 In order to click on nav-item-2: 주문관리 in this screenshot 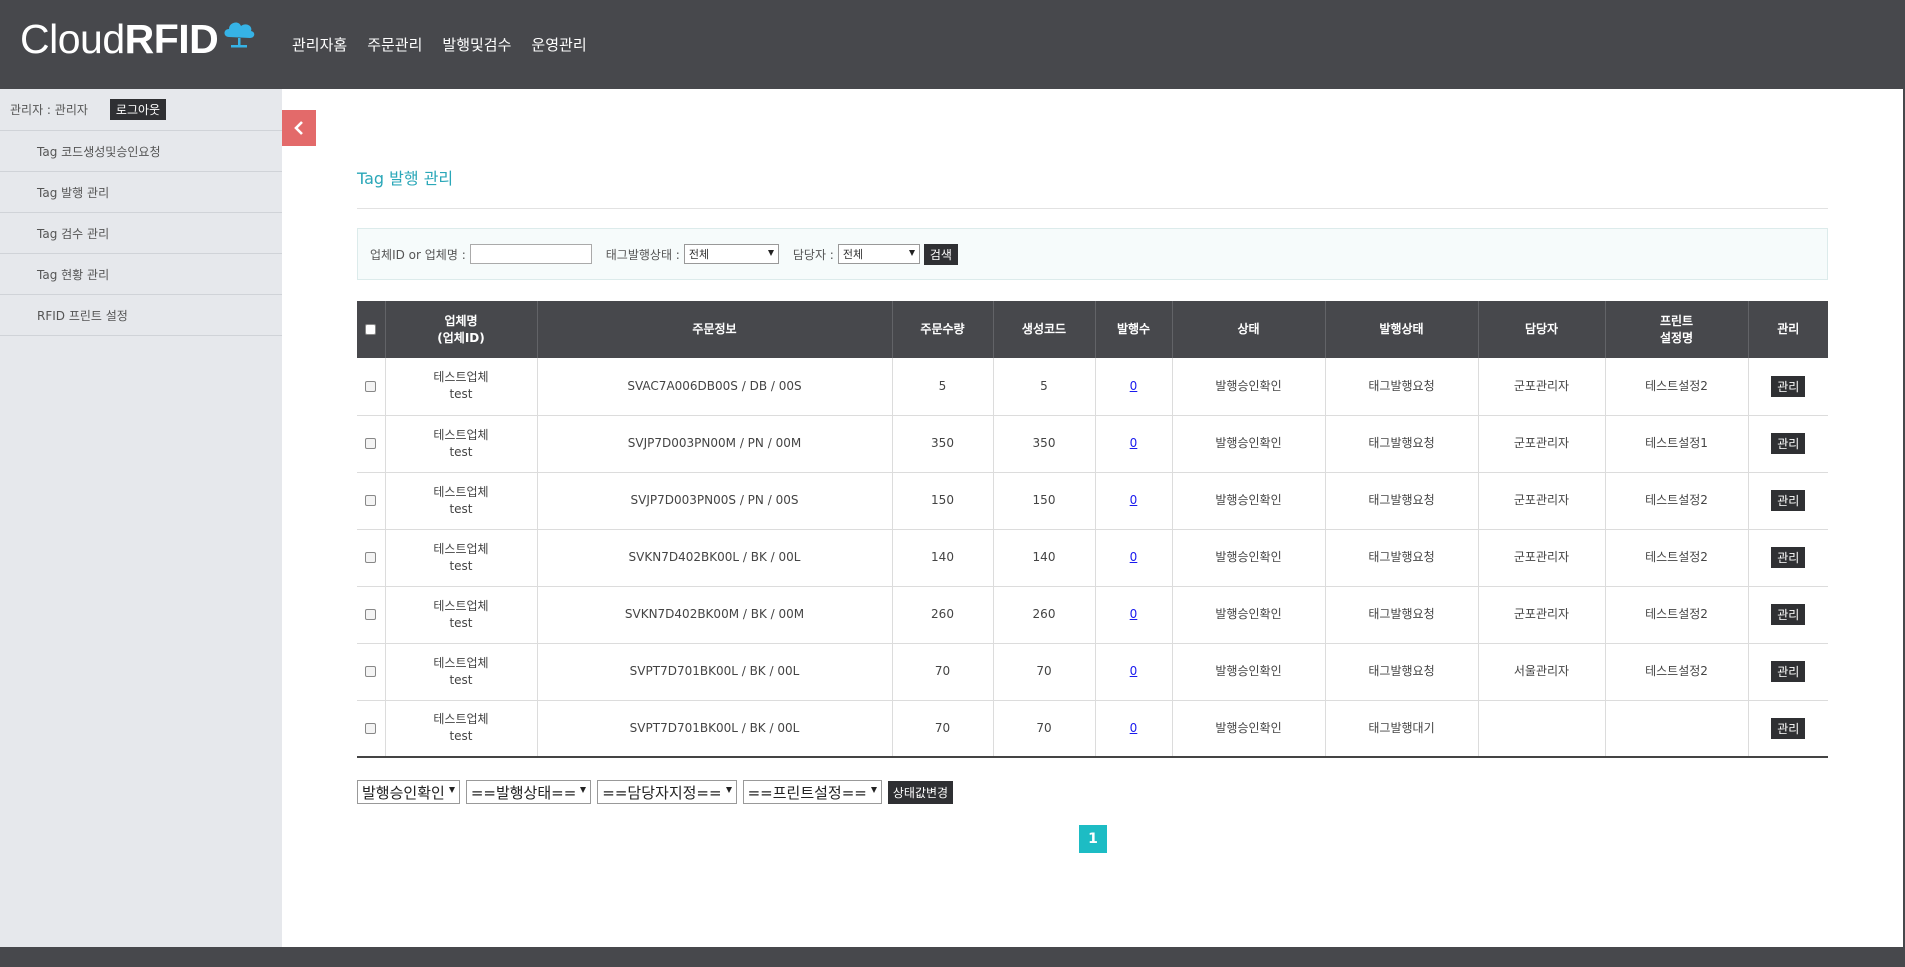, I will do `click(394, 44)`.